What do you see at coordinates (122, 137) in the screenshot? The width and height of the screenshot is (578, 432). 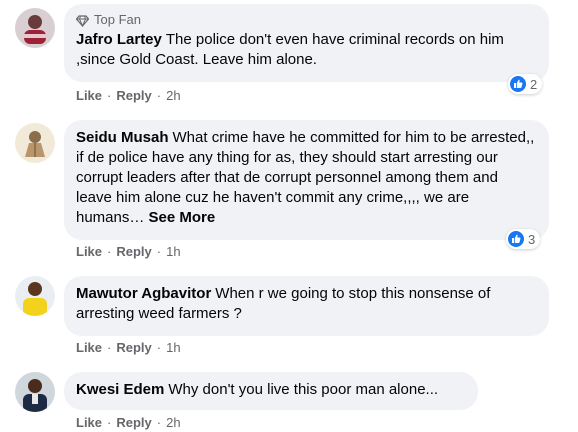 I see `comment-author: Seidu Musah` at bounding box center [122, 137].